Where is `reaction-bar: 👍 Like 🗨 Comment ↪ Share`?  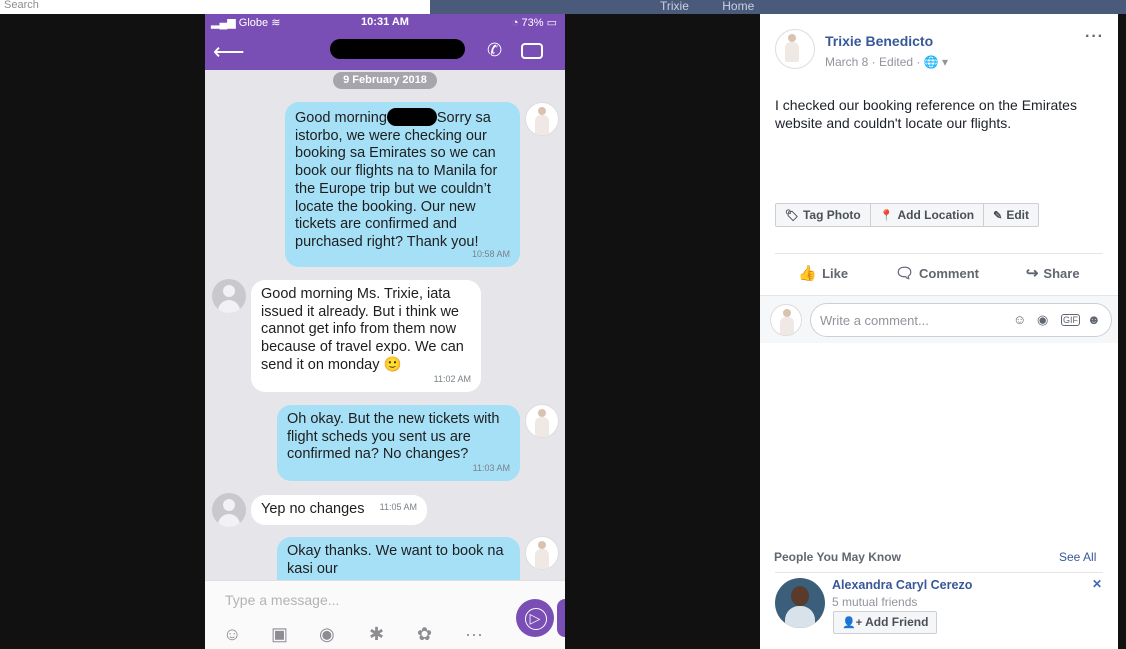
reaction-bar: 👍 Like 🗨 Comment ↪ Share is located at coordinates (939, 274).